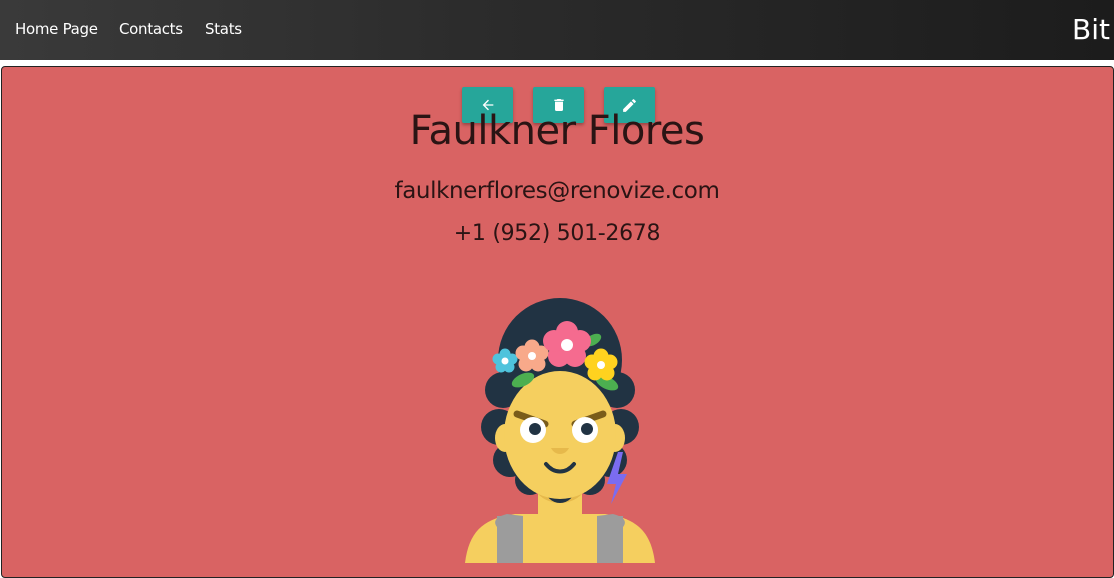 The height and width of the screenshot is (578, 1114). What do you see at coordinates (557, 191) in the screenshot?
I see `contact-email: faulknerflores@renovize.com` at bounding box center [557, 191].